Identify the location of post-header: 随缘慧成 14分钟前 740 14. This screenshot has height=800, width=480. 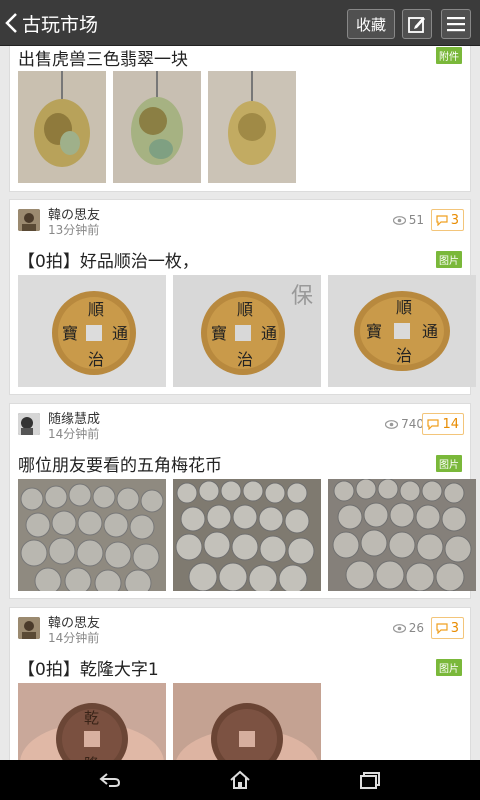
(241, 424).